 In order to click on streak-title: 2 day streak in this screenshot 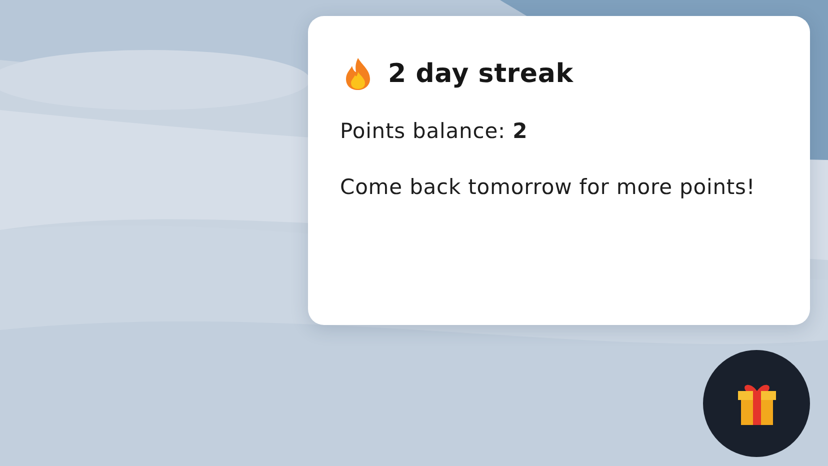, I will do `click(481, 74)`.